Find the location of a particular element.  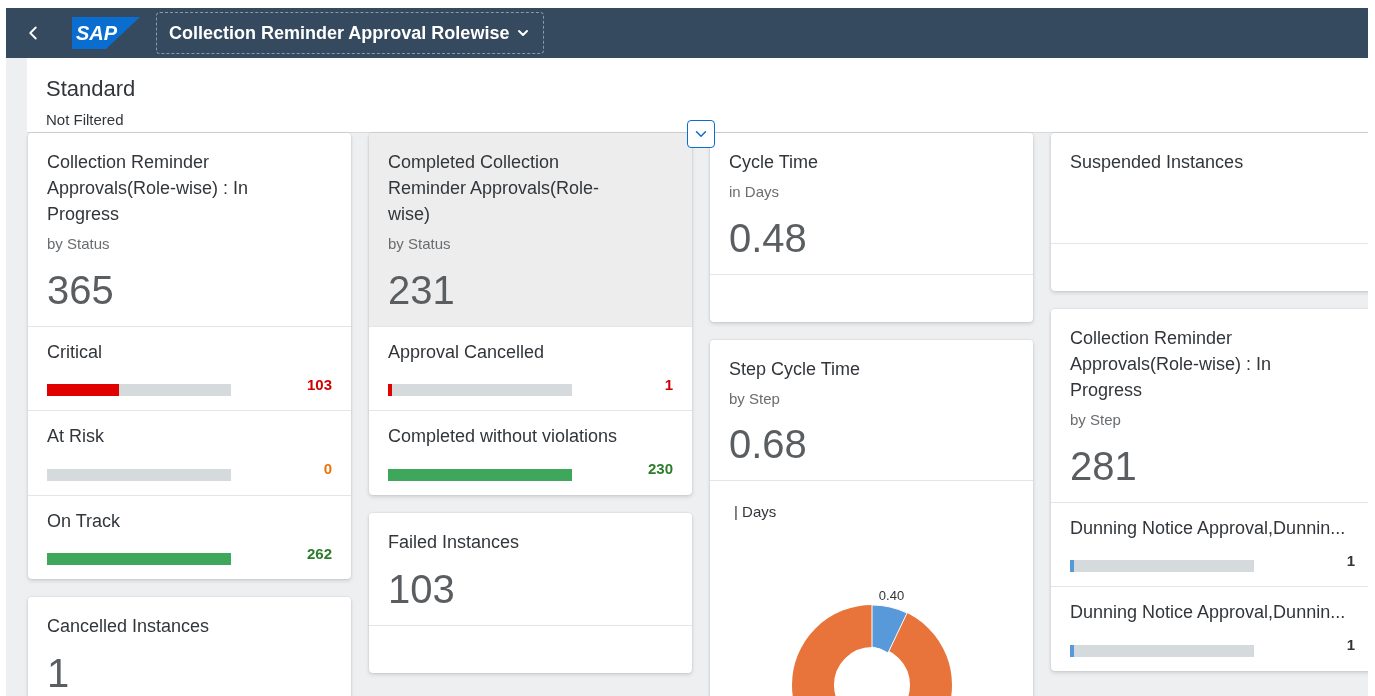

variant-title: Standard is located at coordinates (697, 88).